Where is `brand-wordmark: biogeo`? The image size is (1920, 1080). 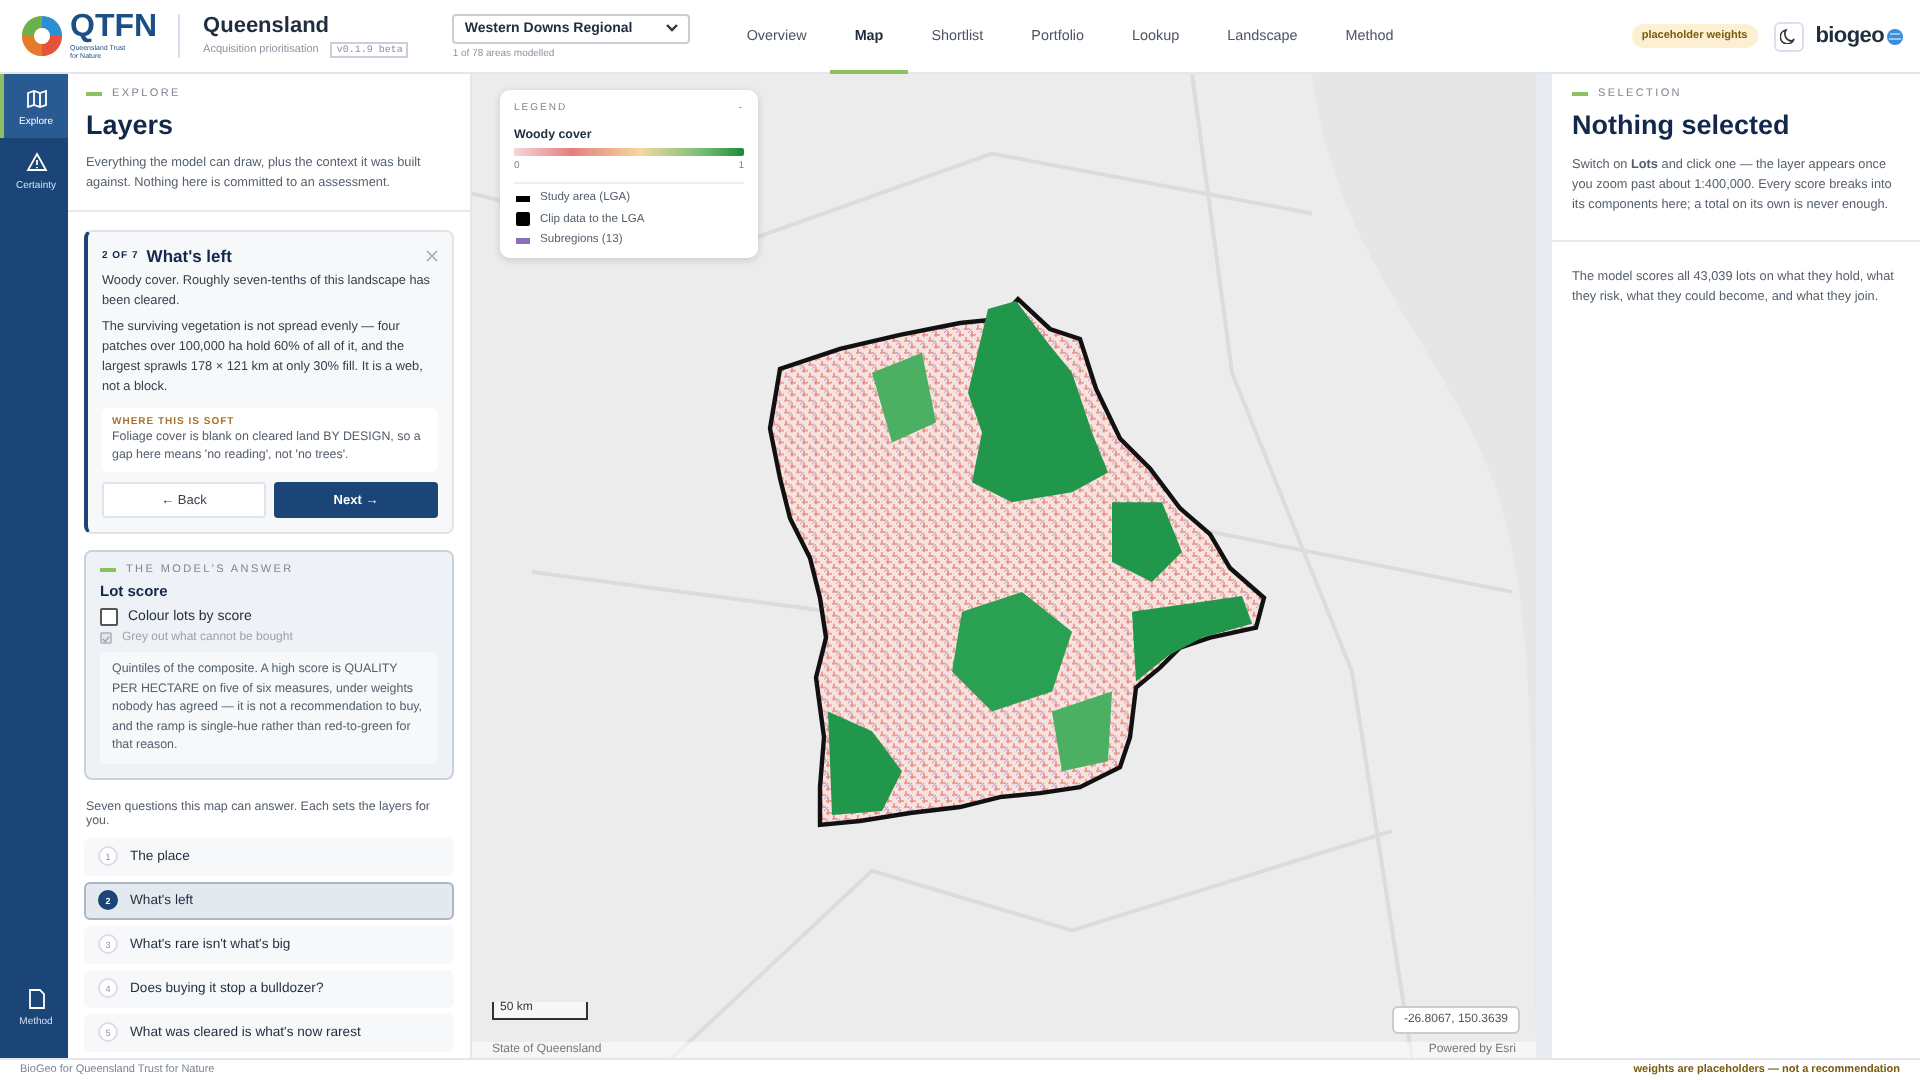 brand-wordmark: biogeo is located at coordinates (1849, 36).